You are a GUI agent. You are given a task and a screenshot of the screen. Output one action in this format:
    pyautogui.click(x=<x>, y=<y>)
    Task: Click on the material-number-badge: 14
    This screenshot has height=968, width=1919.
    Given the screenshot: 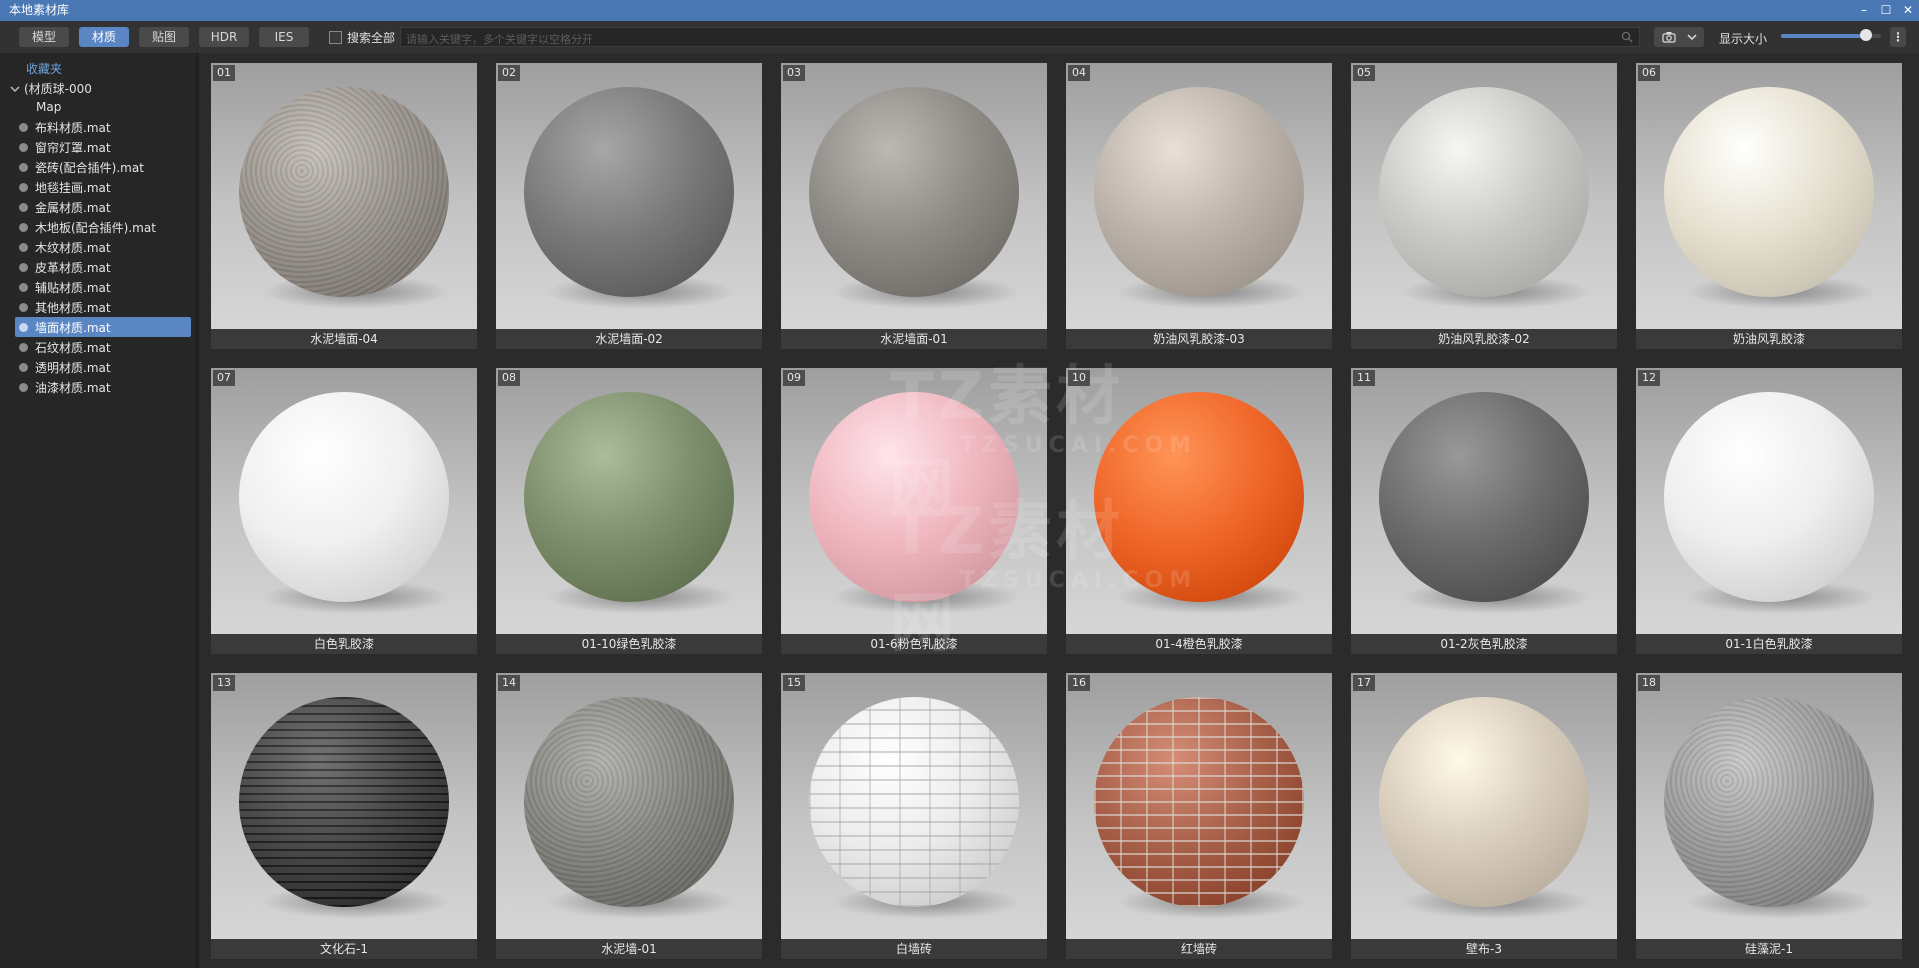 What is the action you would take?
    pyautogui.click(x=509, y=683)
    